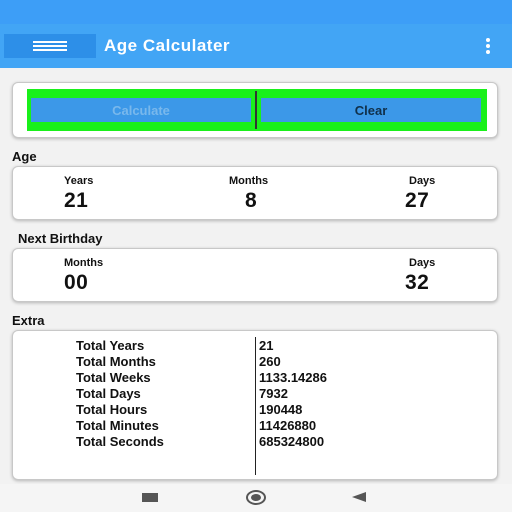 This screenshot has height=512, width=512. I want to click on years-label: Years, so click(79, 181).